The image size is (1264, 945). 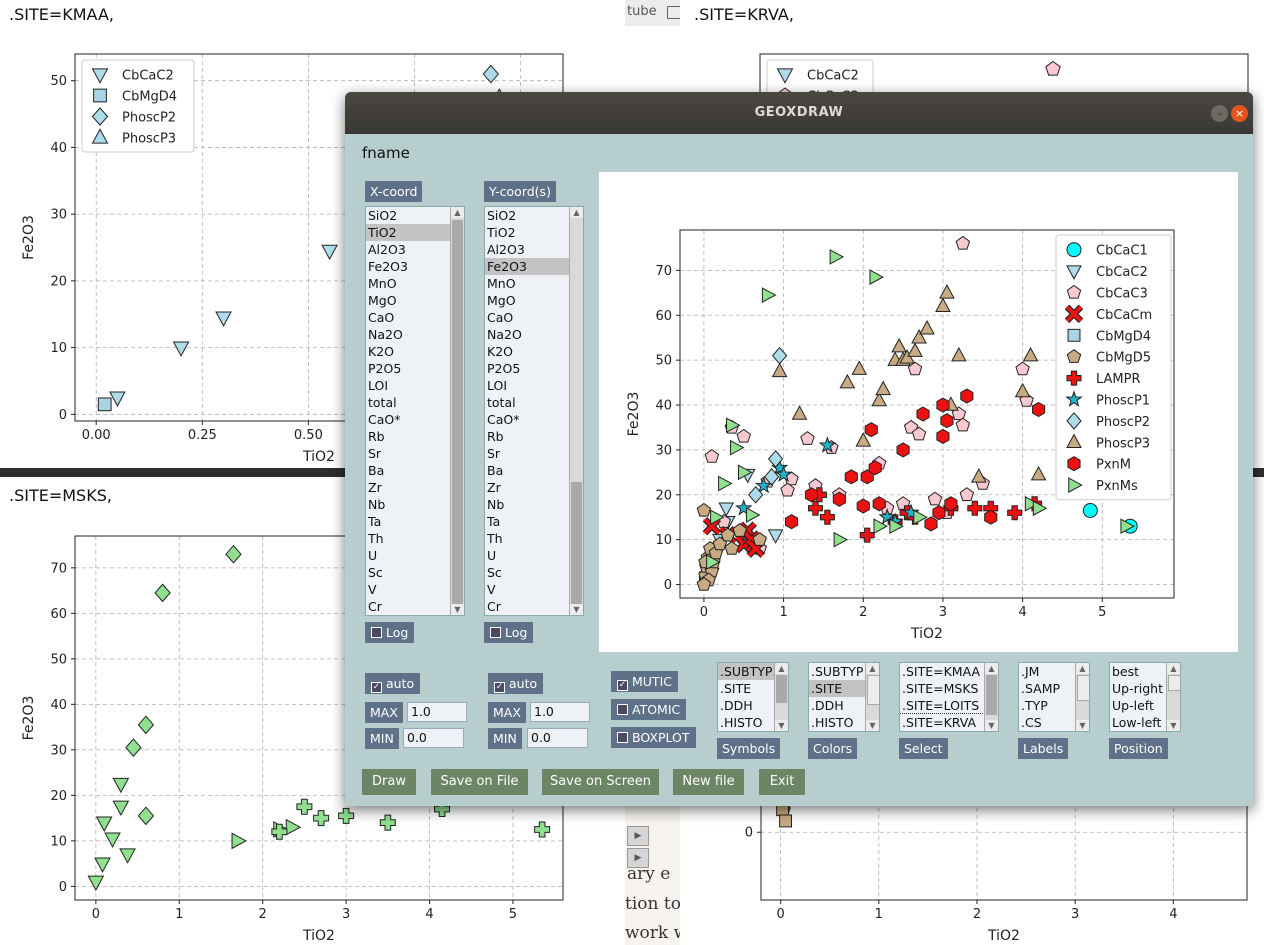 I want to click on labels-scrollbar: ▲ ▼, so click(x=1082, y=697).